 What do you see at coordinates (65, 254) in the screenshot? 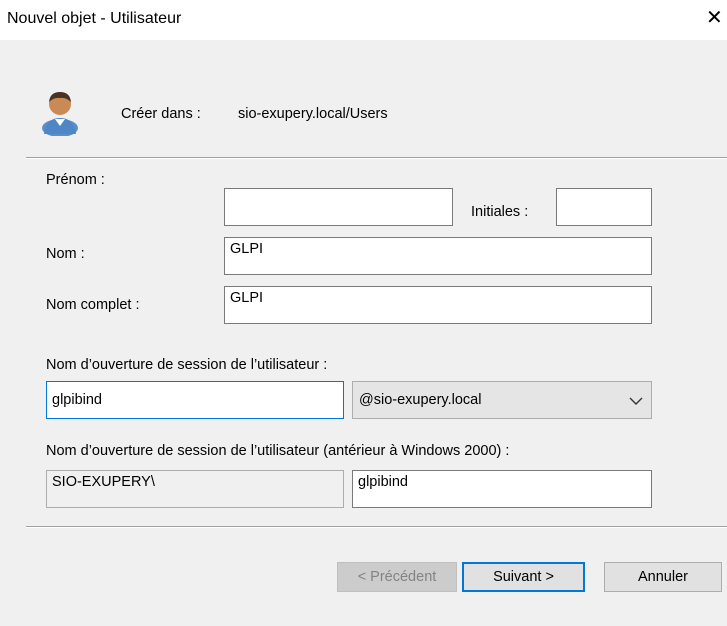
I see `last-name-label: Nom :` at bounding box center [65, 254].